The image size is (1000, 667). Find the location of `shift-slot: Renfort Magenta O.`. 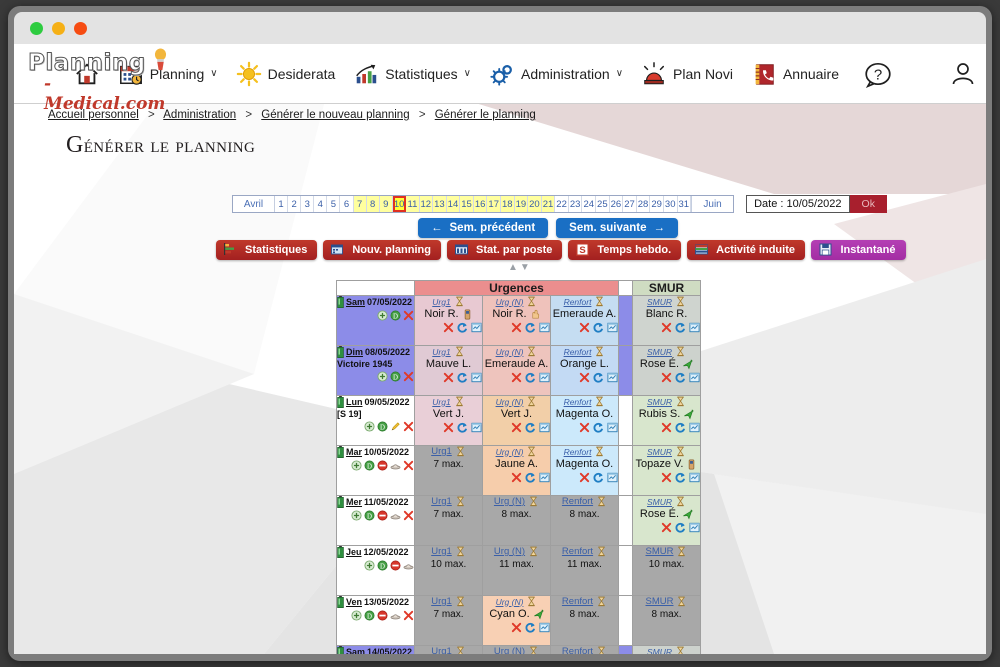

shift-slot: Renfort Magenta O. is located at coordinates (584, 420).